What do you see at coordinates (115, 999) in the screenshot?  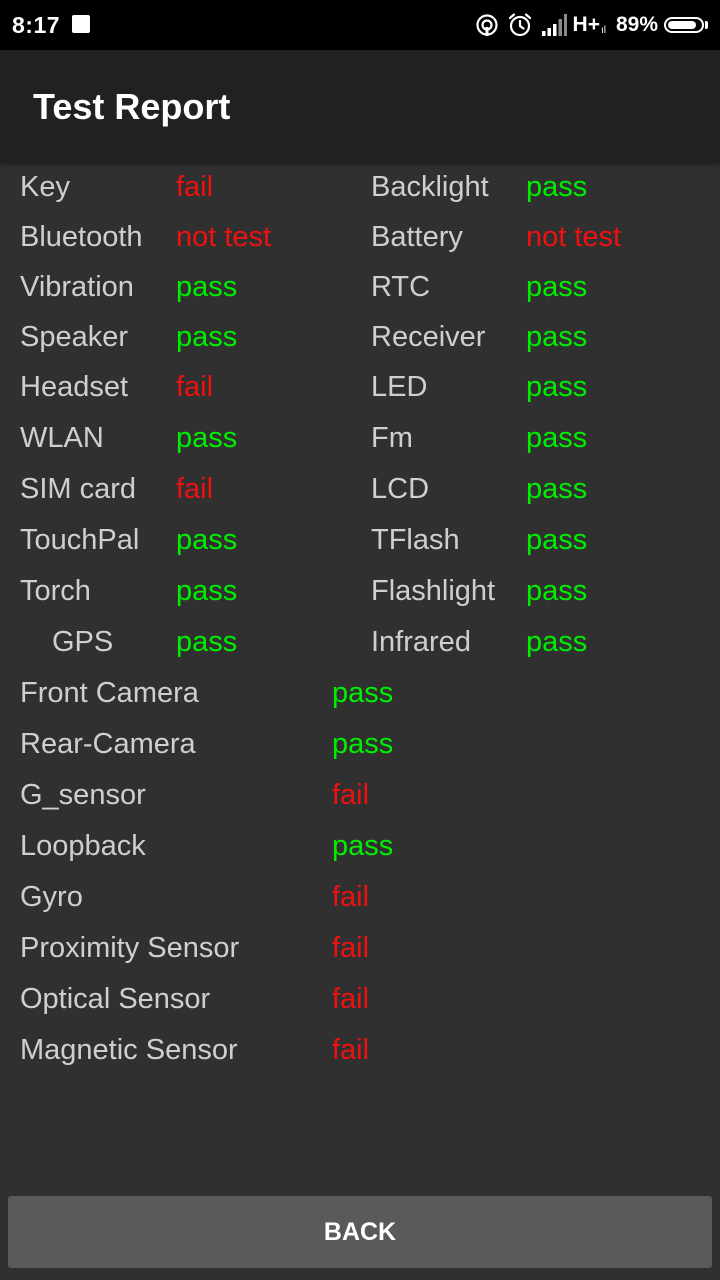 I see `test-label-optical-sensor: Optical Sensor` at bounding box center [115, 999].